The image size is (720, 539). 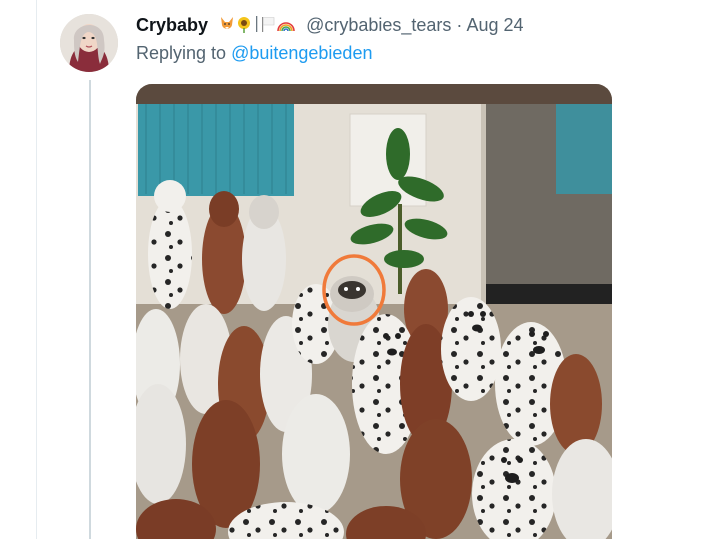 I want to click on white-flag-icon, so click(x=268, y=24).